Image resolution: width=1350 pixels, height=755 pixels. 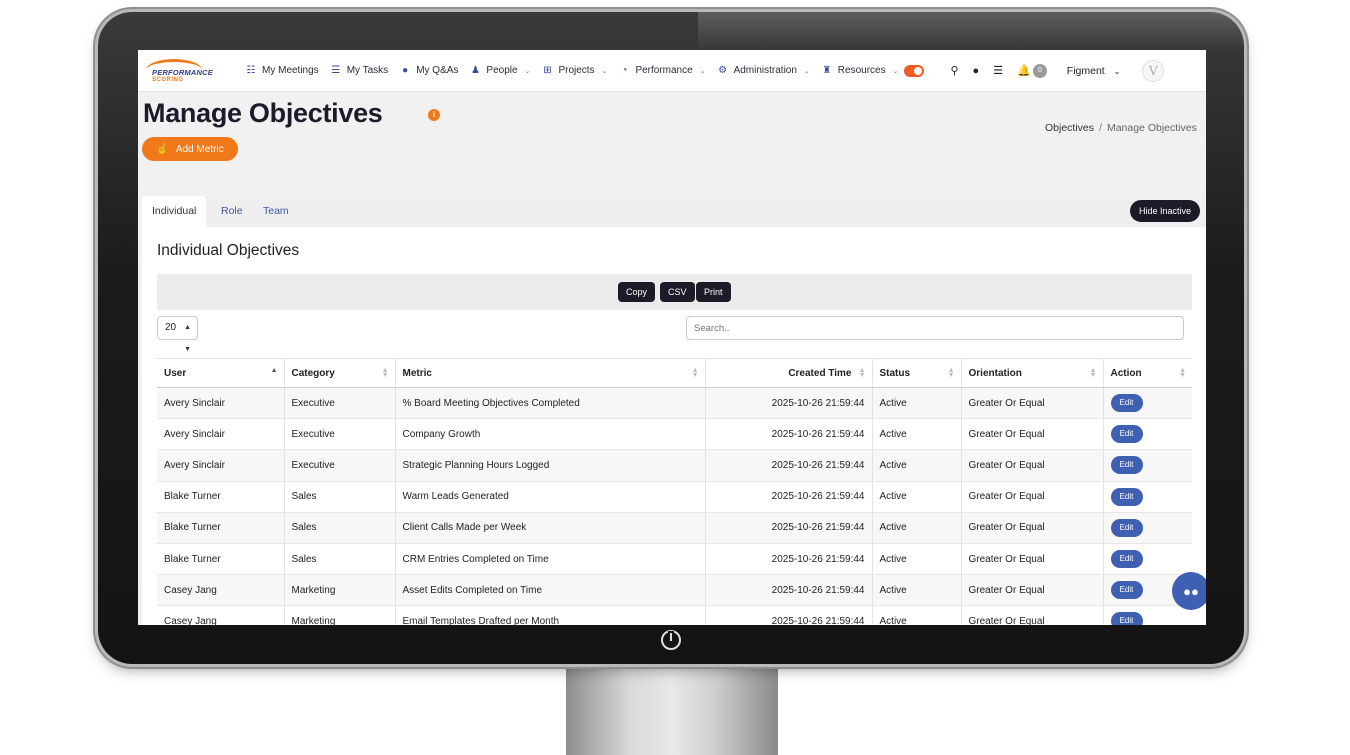 I want to click on avatar: V, so click(x=1153, y=70).